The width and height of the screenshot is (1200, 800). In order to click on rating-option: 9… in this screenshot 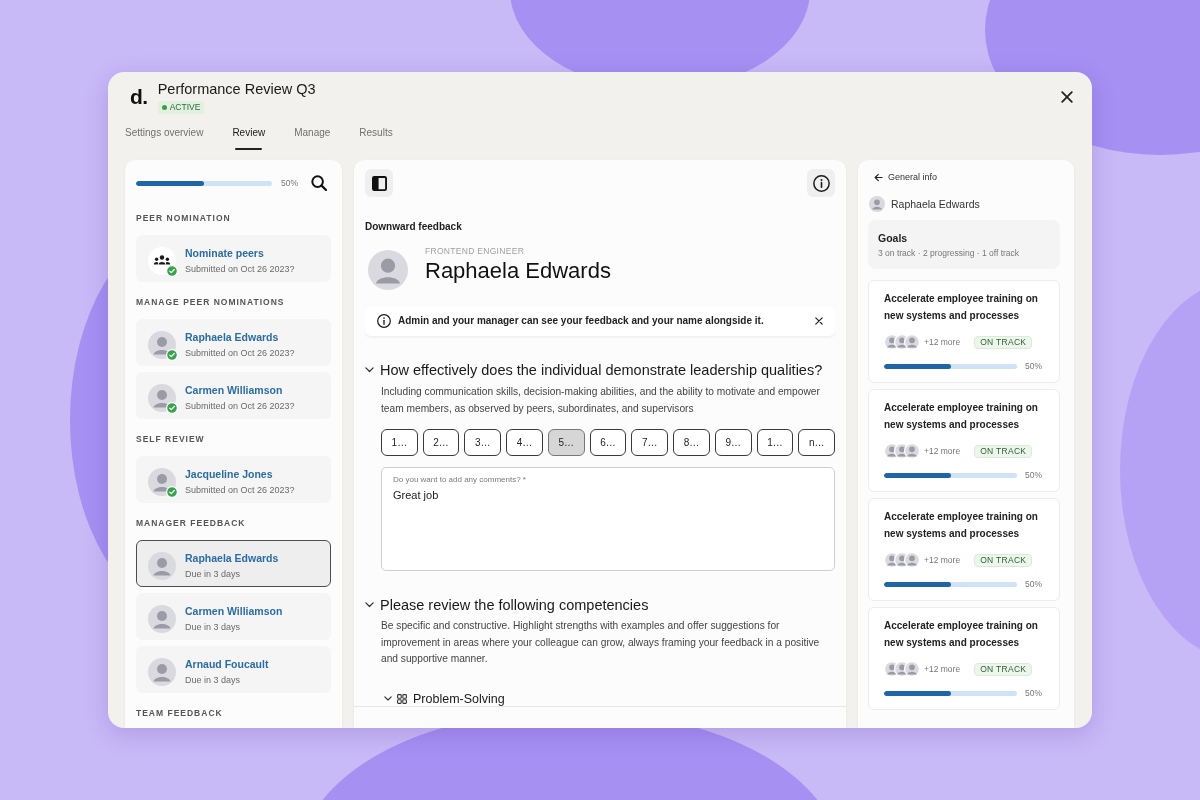, I will do `click(733, 442)`.